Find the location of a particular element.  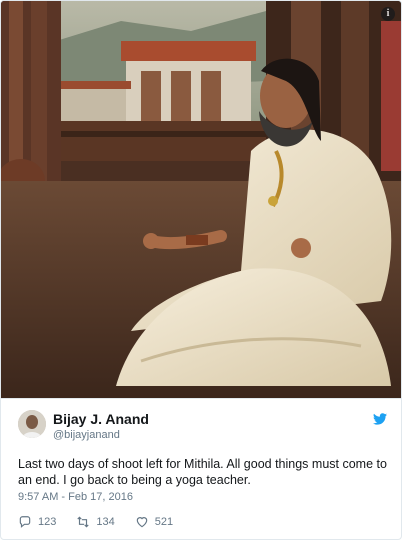

retweet-action: 134 is located at coordinates (95, 522).